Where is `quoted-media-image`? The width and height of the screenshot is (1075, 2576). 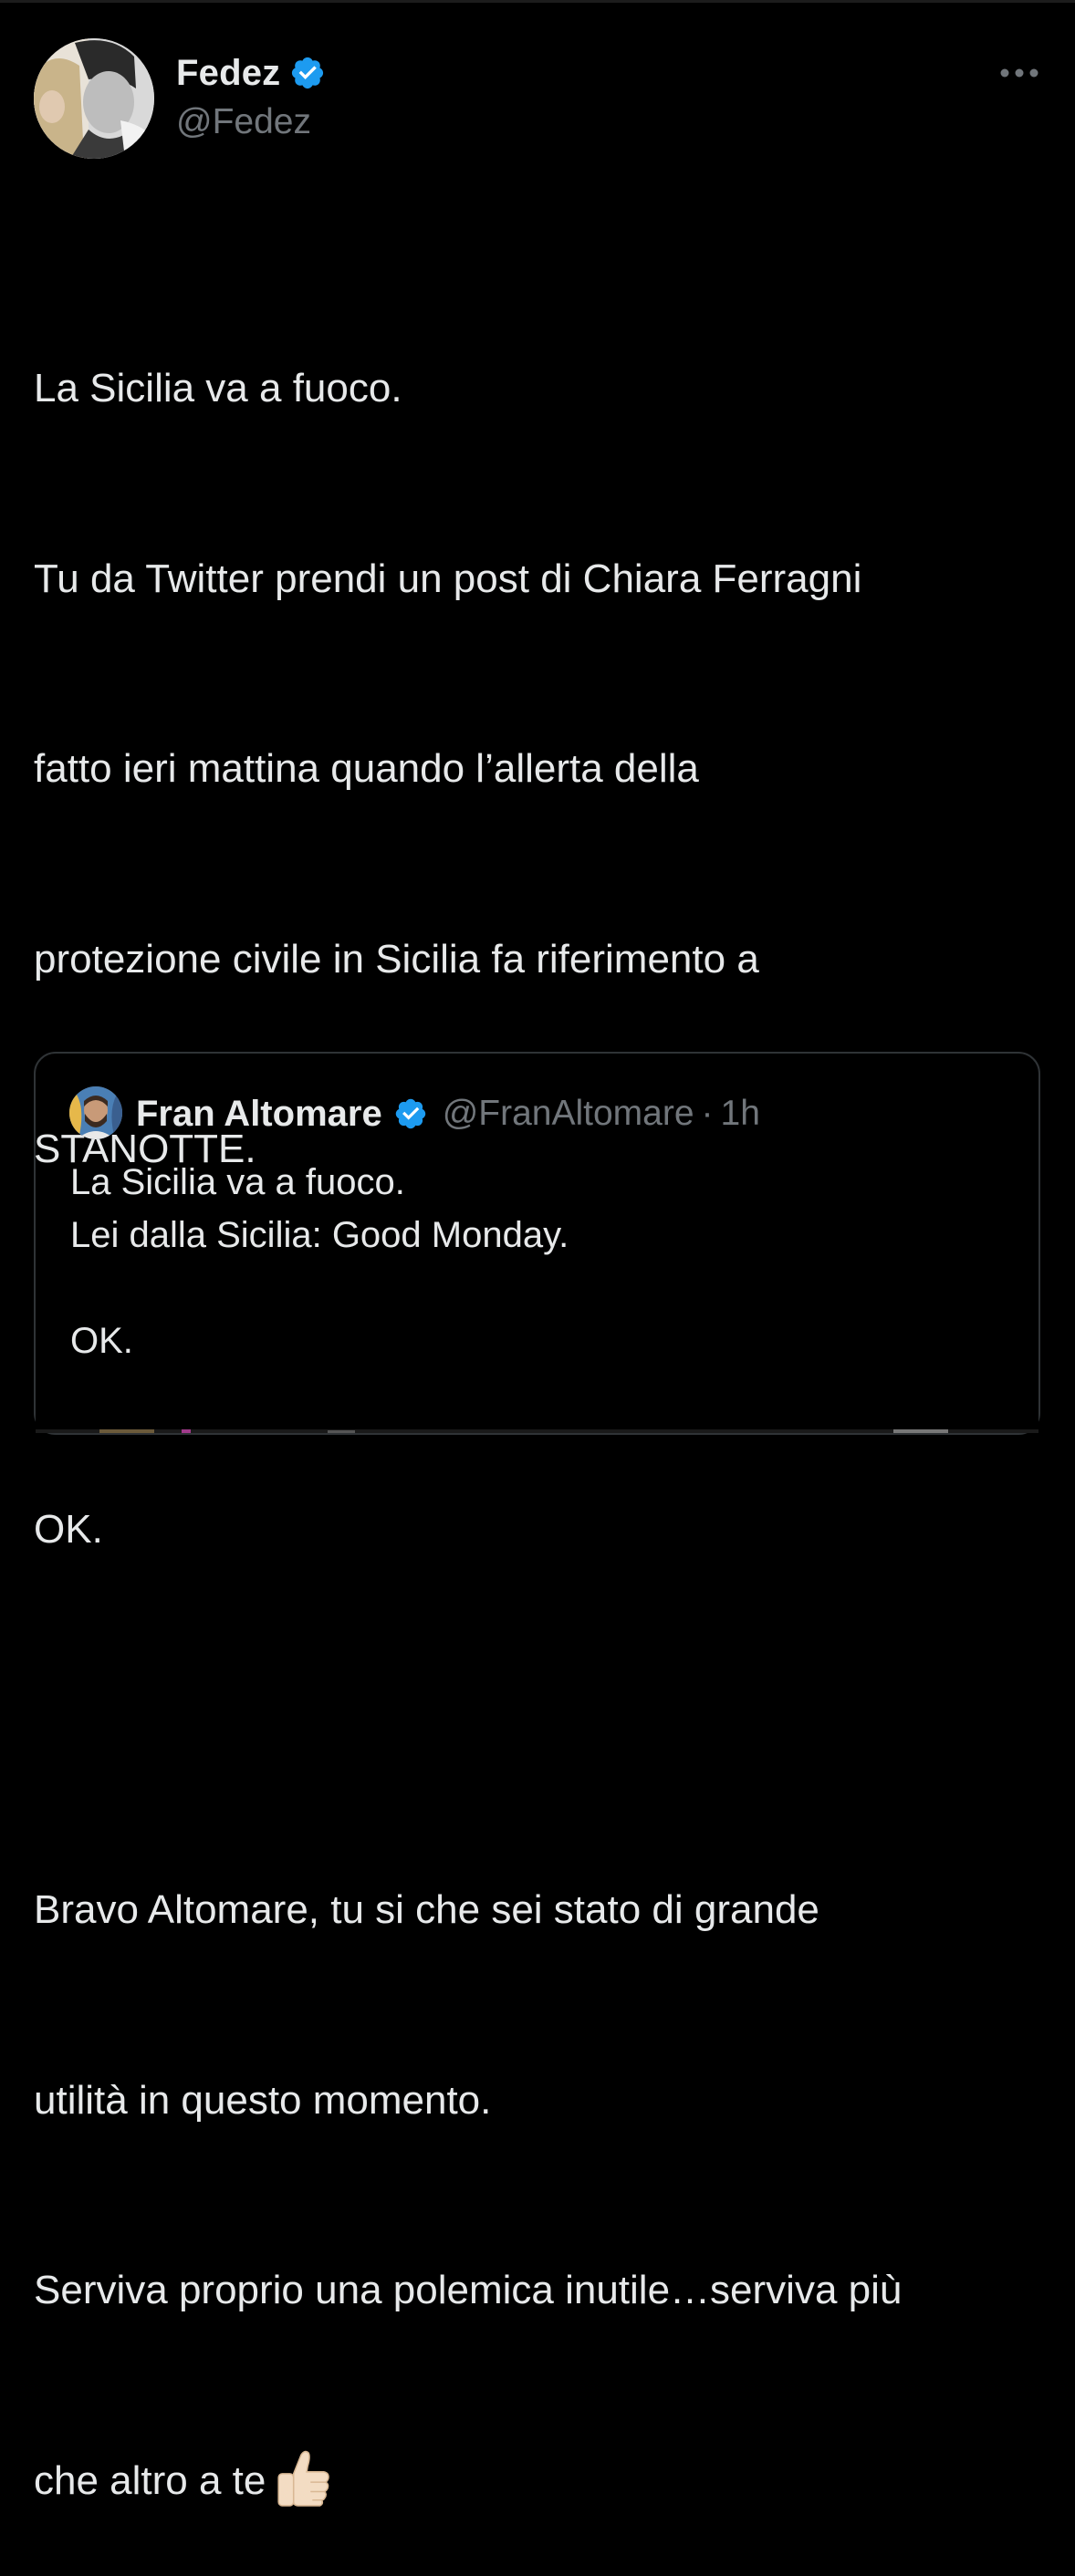 quoted-media-image is located at coordinates (537, 1409).